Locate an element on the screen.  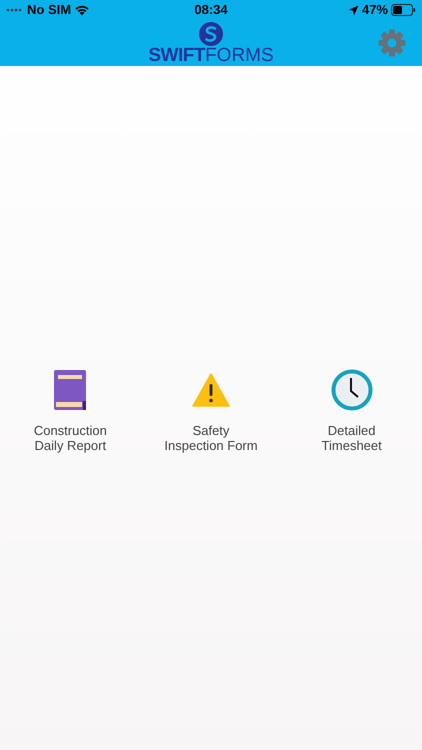
battery-percent: 47% is located at coordinates (375, 10).